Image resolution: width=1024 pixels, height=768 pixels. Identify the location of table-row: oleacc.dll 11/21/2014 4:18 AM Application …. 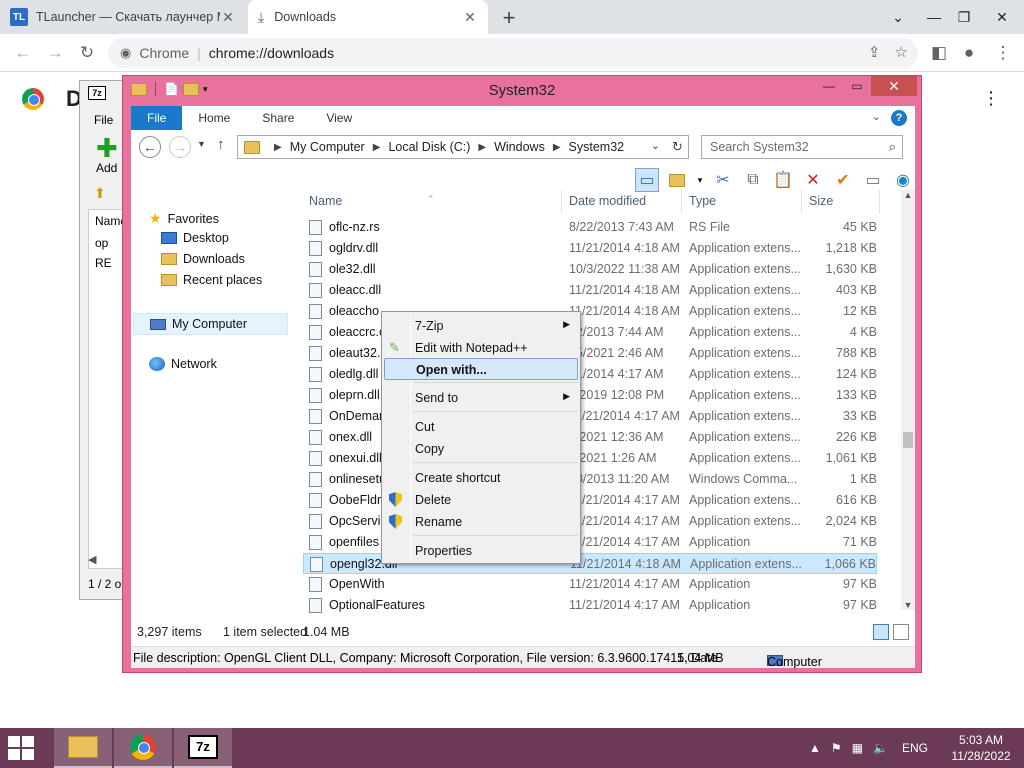
(590, 290).